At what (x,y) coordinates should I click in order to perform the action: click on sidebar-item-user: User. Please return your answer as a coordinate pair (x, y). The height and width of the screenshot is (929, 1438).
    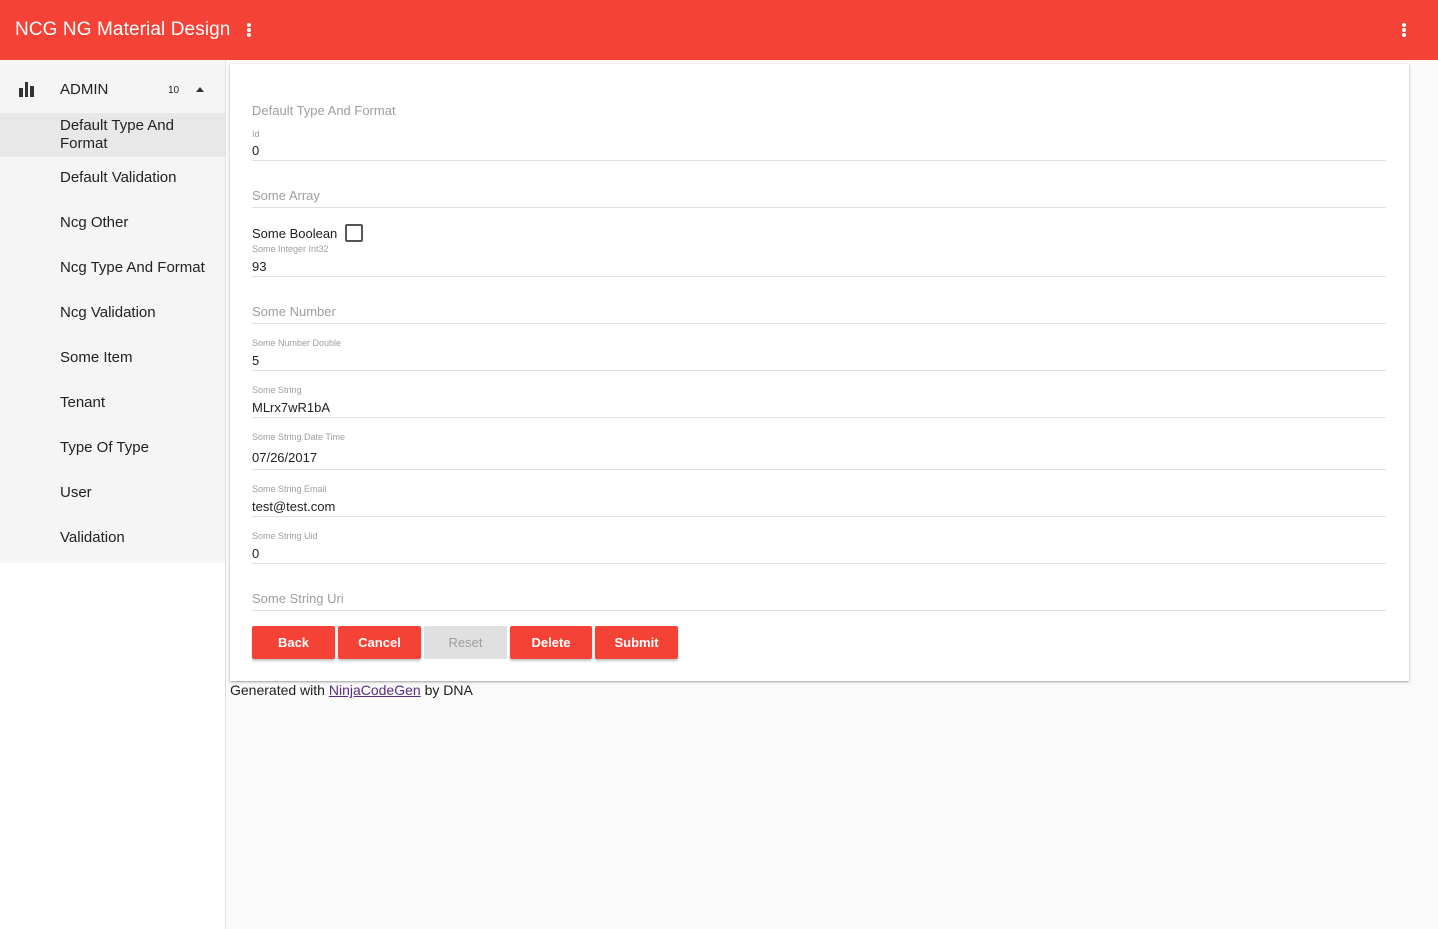
    Looking at the image, I should click on (112, 494).